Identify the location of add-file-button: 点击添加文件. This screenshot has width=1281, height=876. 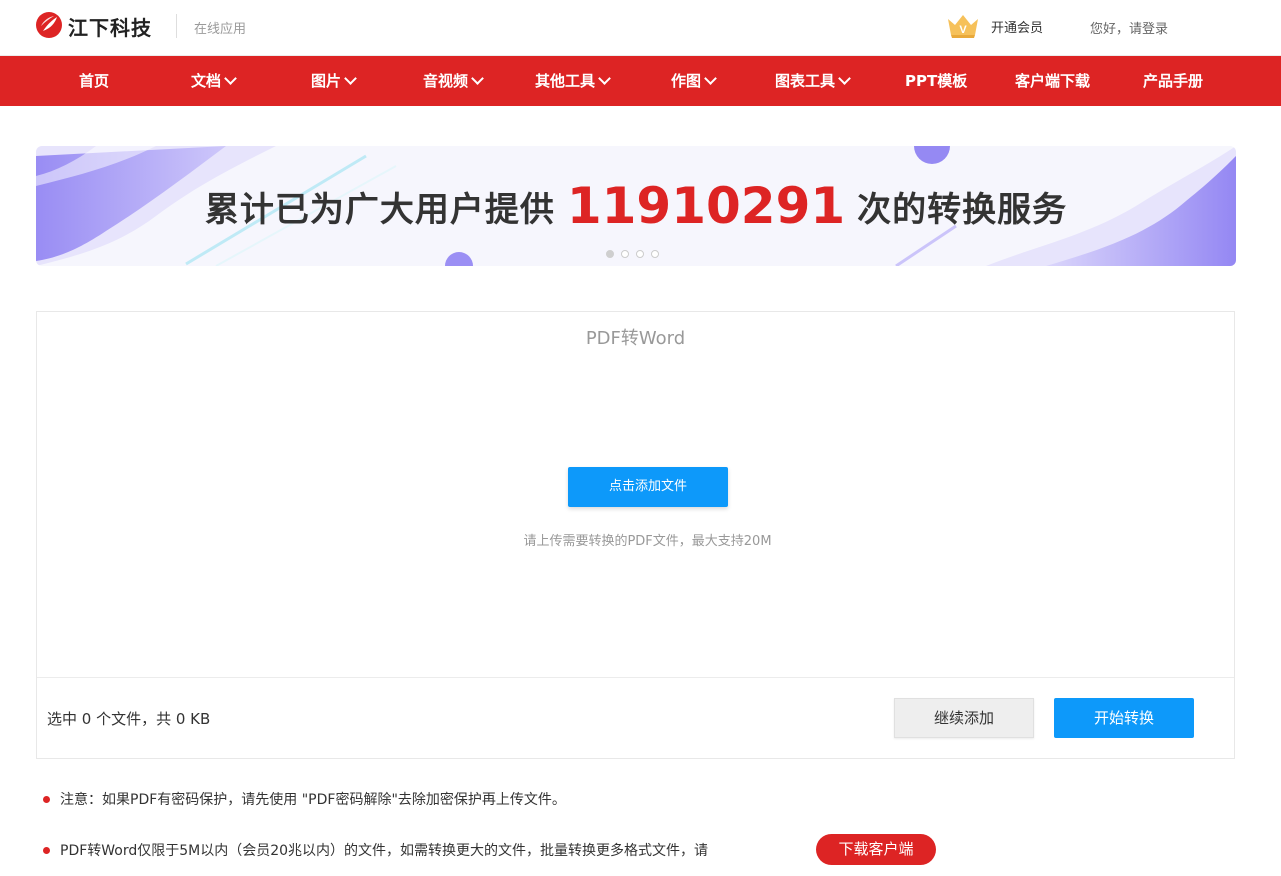
(648, 487).